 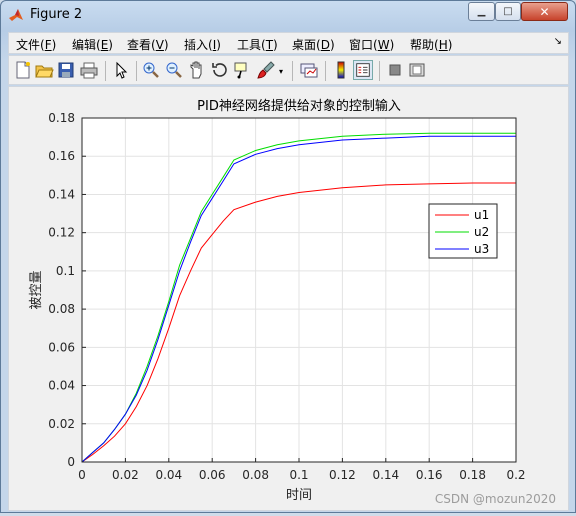 I want to click on rotate-3d-icon, so click(x=220, y=70).